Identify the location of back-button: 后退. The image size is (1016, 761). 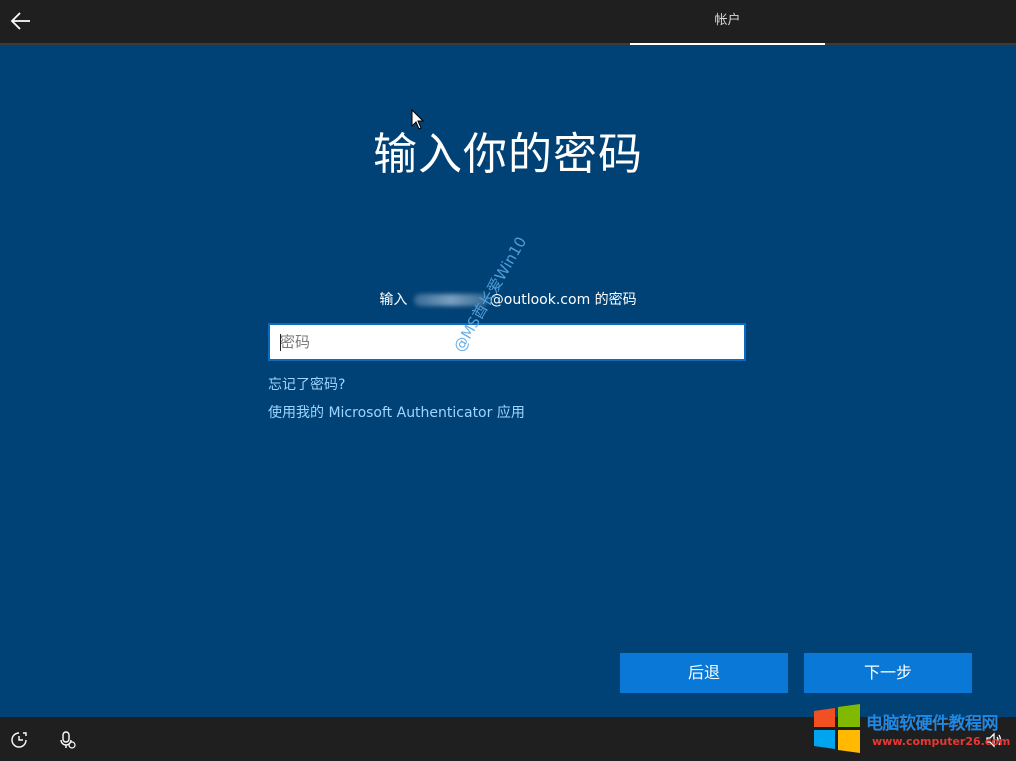
(704, 673).